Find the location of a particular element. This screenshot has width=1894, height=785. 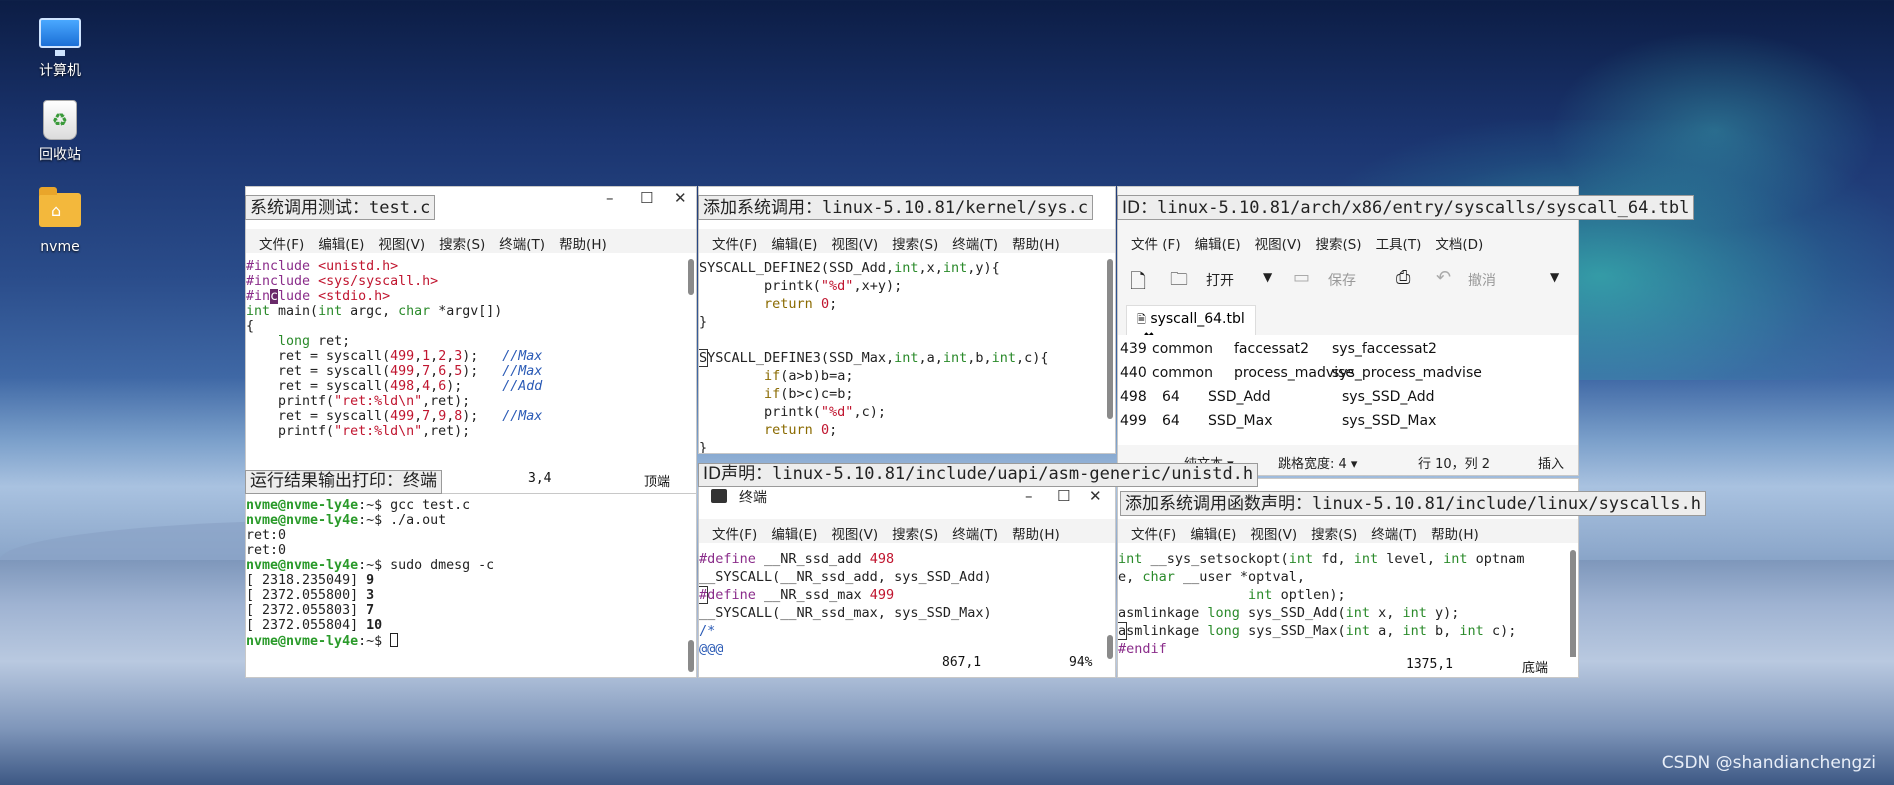

menu-file: 文件 (F) is located at coordinates (1156, 241).